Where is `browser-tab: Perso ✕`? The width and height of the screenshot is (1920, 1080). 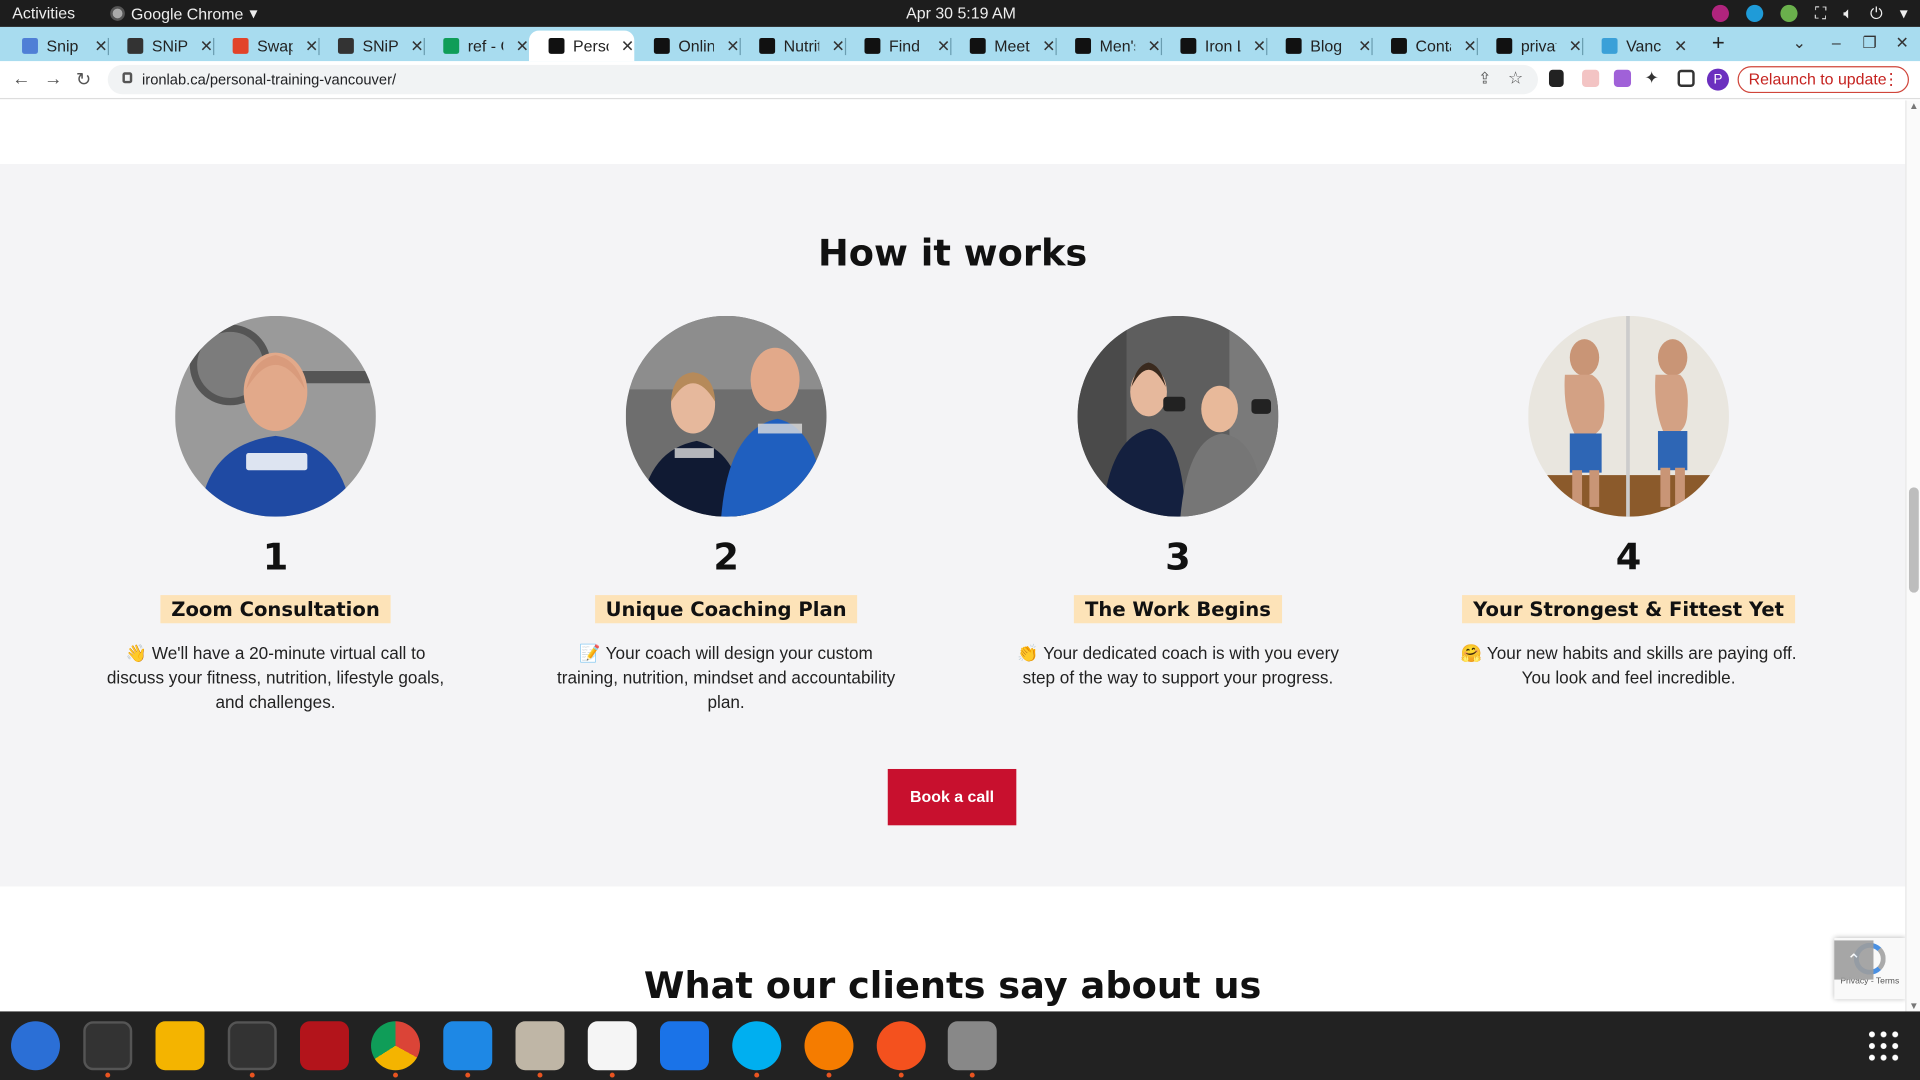 browser-tab: Perso ✕ is located at coordinates (581, 46).